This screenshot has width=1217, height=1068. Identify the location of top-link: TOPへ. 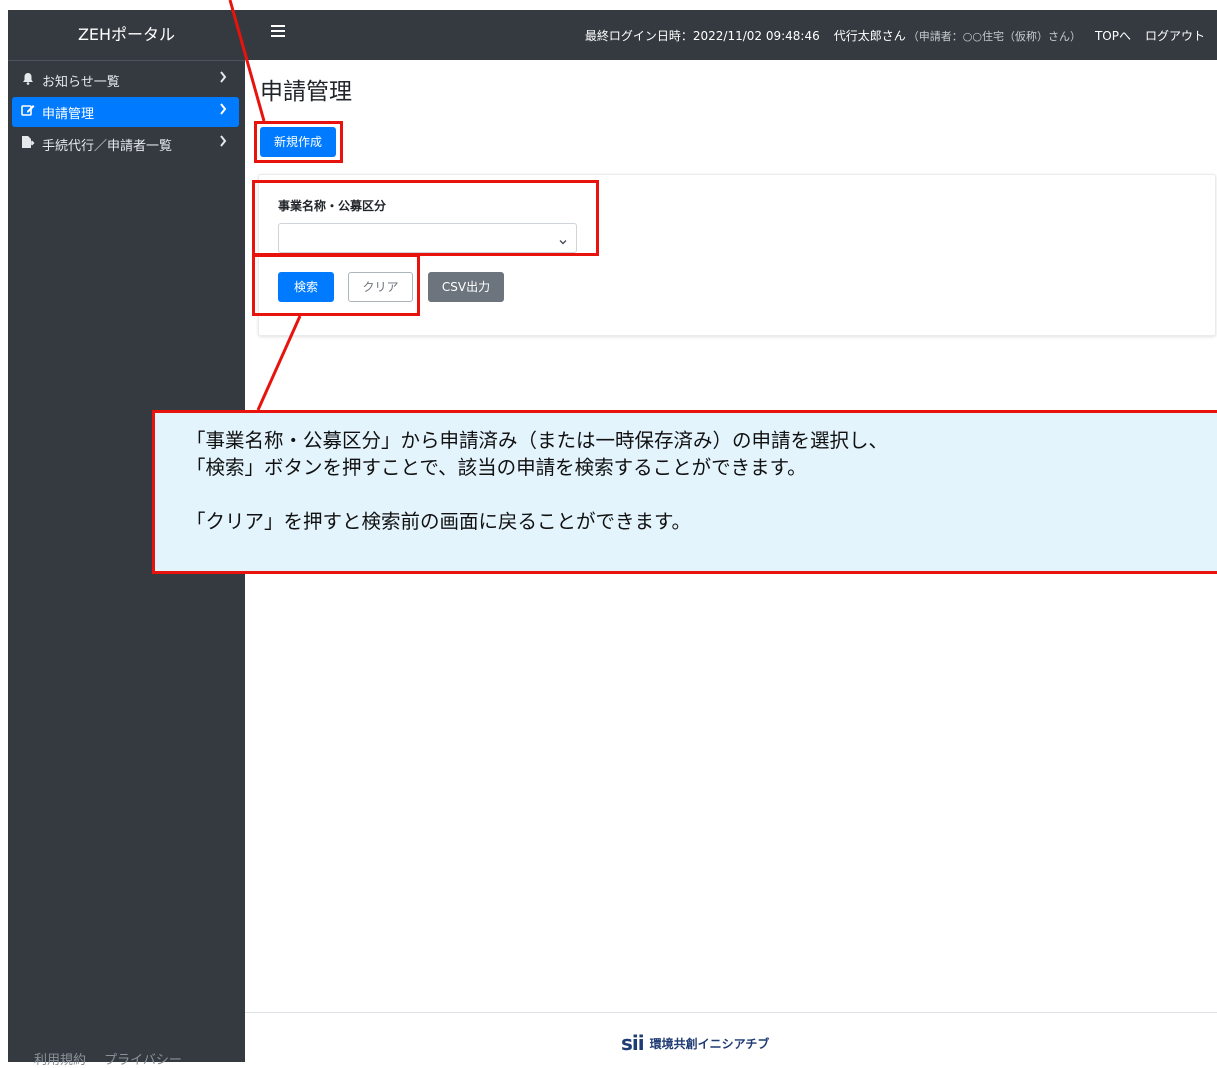
(1113, 35).